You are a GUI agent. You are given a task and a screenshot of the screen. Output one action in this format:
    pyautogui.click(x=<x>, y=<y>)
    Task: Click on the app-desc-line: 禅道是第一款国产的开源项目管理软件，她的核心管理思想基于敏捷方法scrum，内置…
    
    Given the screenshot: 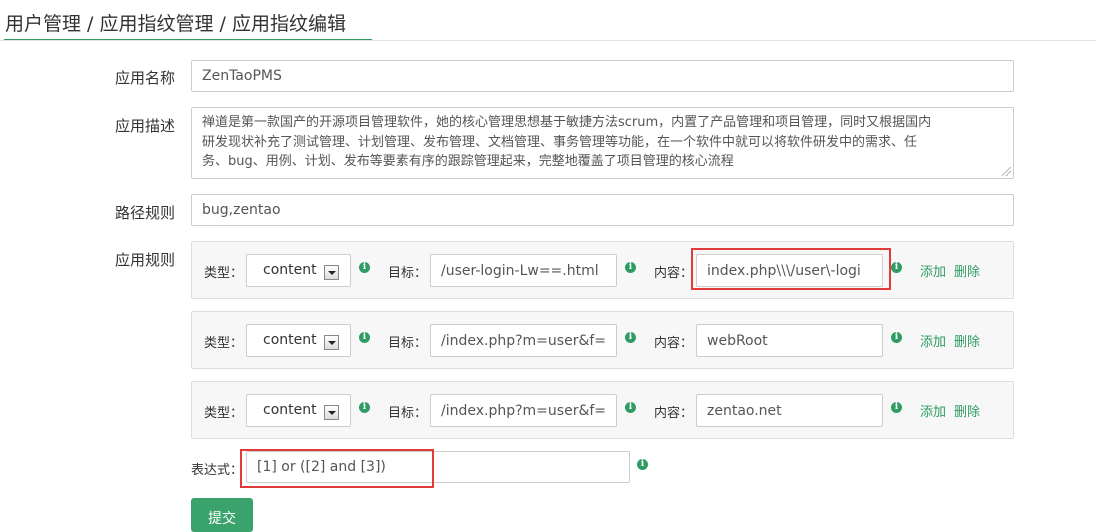 What is the action you would take?
    pyautogui.click(x=567, y=122)
    